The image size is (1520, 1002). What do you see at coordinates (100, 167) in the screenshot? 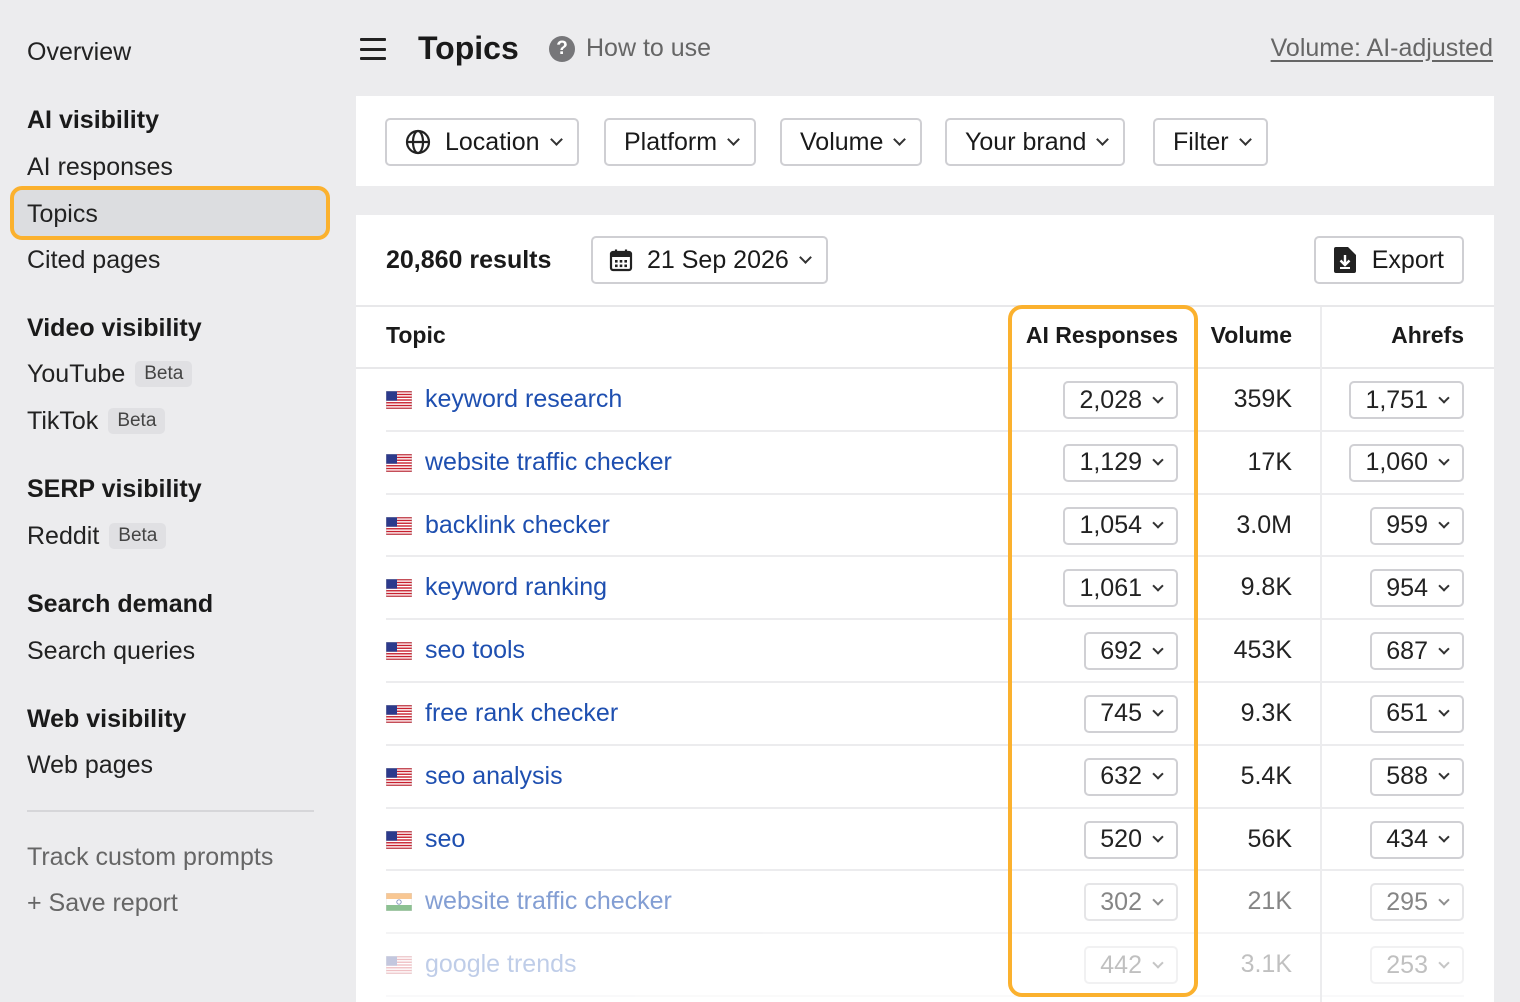
I see `sidebar-item-ai-responses: AI responses` at bounding box center [100, 167].